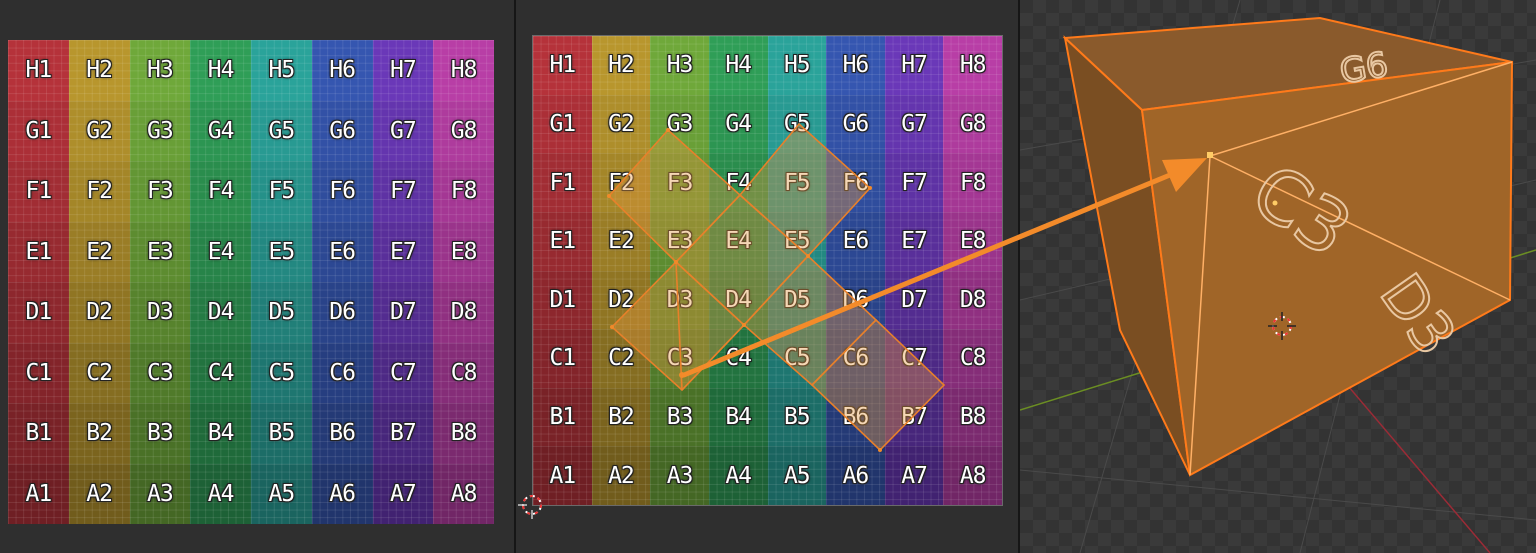 This screenshot has width=1536, height=553. What do you see at coordinates (99, 130) in the screenshot?
I see `cell-label: G2` at bounding box center [99, 130].